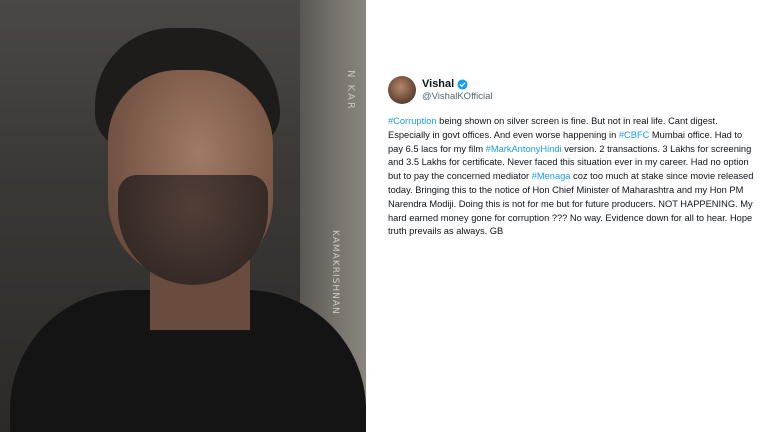  What do you see at coordinates (412, 121) in the screenshot?
I see `hashtag-link: #Corruption` at bounding box center [412, 121].